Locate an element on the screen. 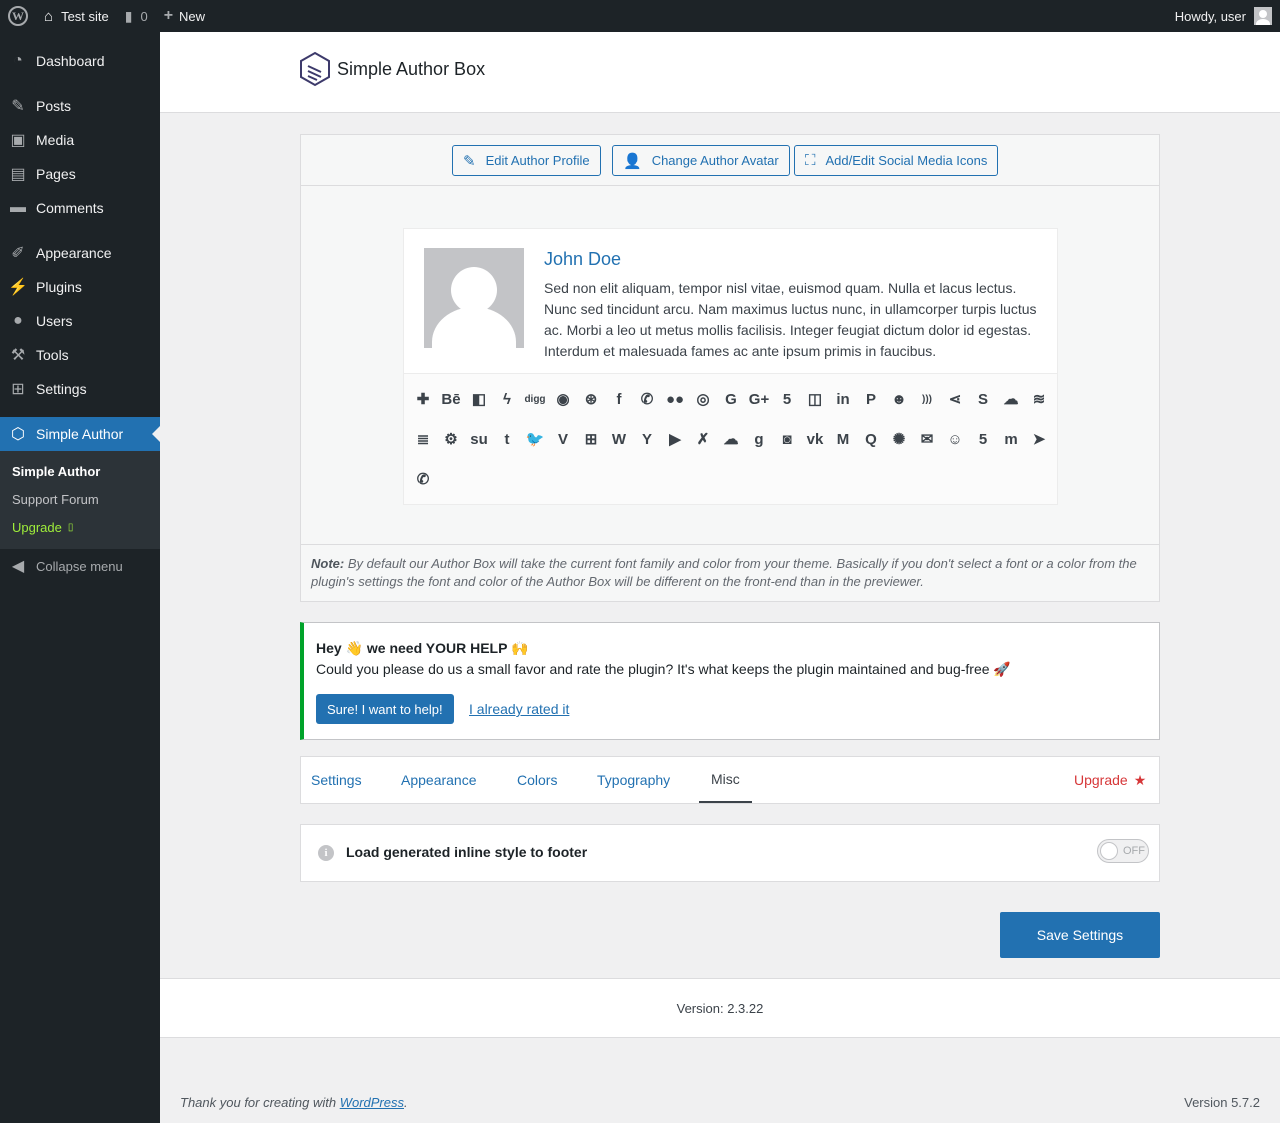  sidebar-item-label: Media is located at coordinates (55, 140).